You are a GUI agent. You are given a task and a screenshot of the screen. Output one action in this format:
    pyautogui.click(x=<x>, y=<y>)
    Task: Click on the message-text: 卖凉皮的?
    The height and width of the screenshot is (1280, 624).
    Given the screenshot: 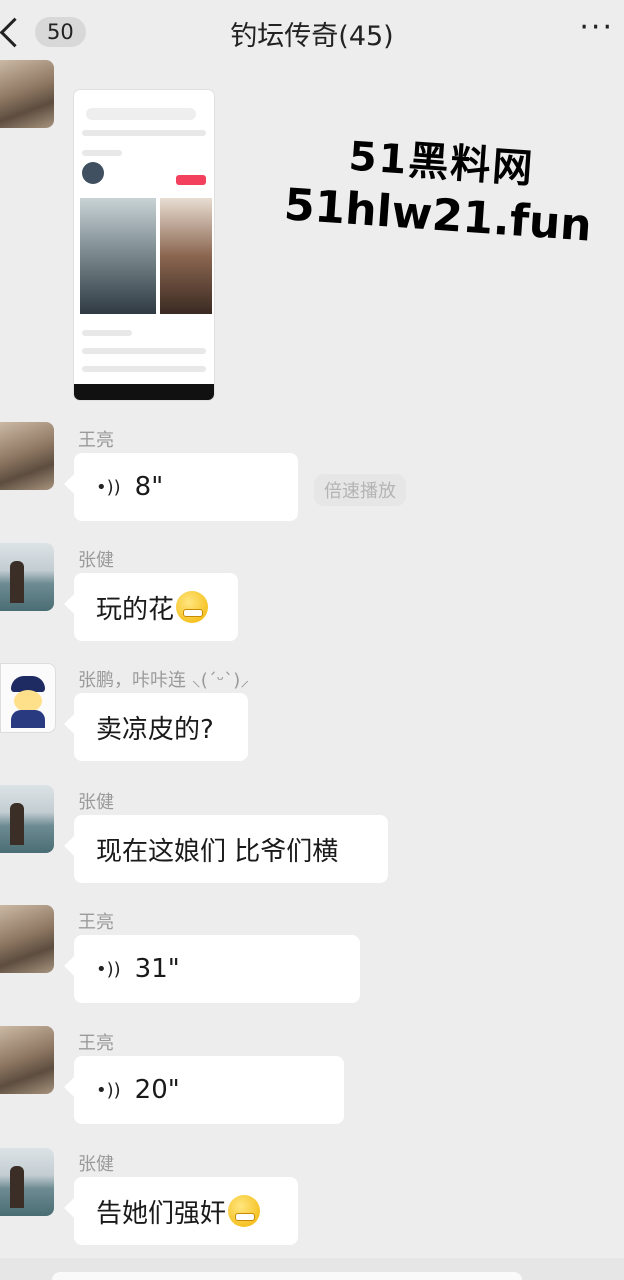 What is the action you would take?
    pyautogui.click(x=155, y=729)
    